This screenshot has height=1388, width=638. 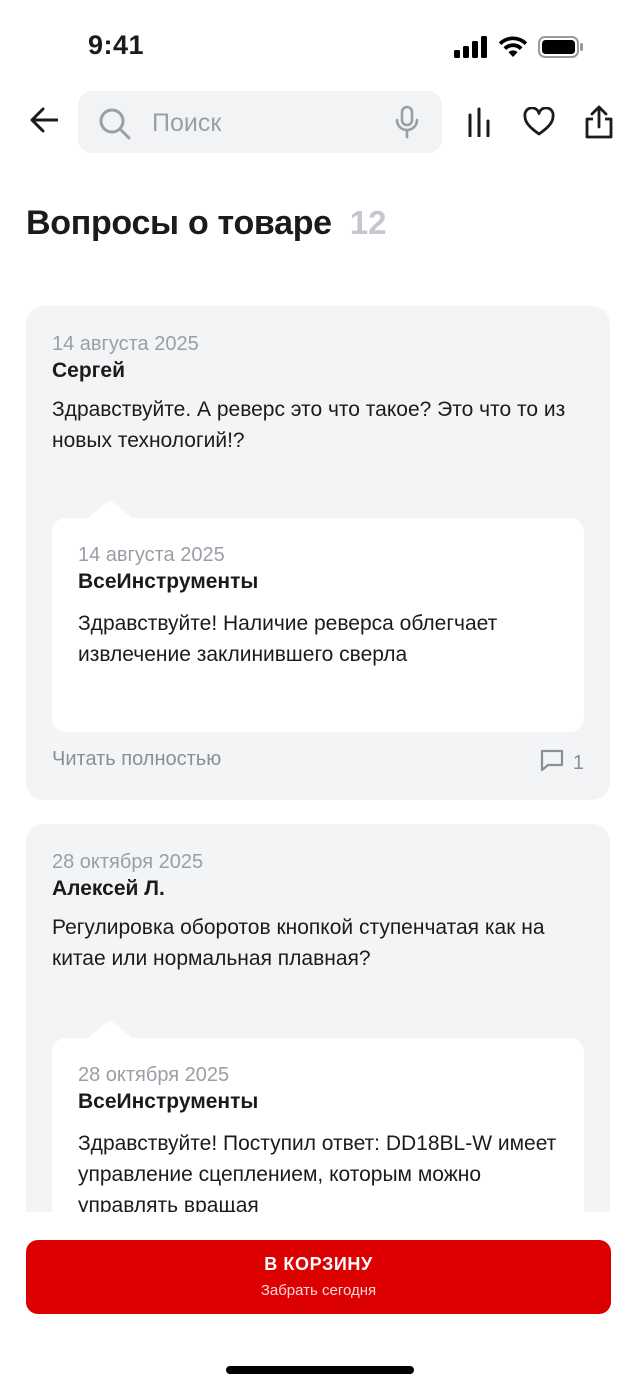 What do you see at coordinates (368, 222) in the screenshot?
I see `questions-count: 12` at bounding box center [368, 222].